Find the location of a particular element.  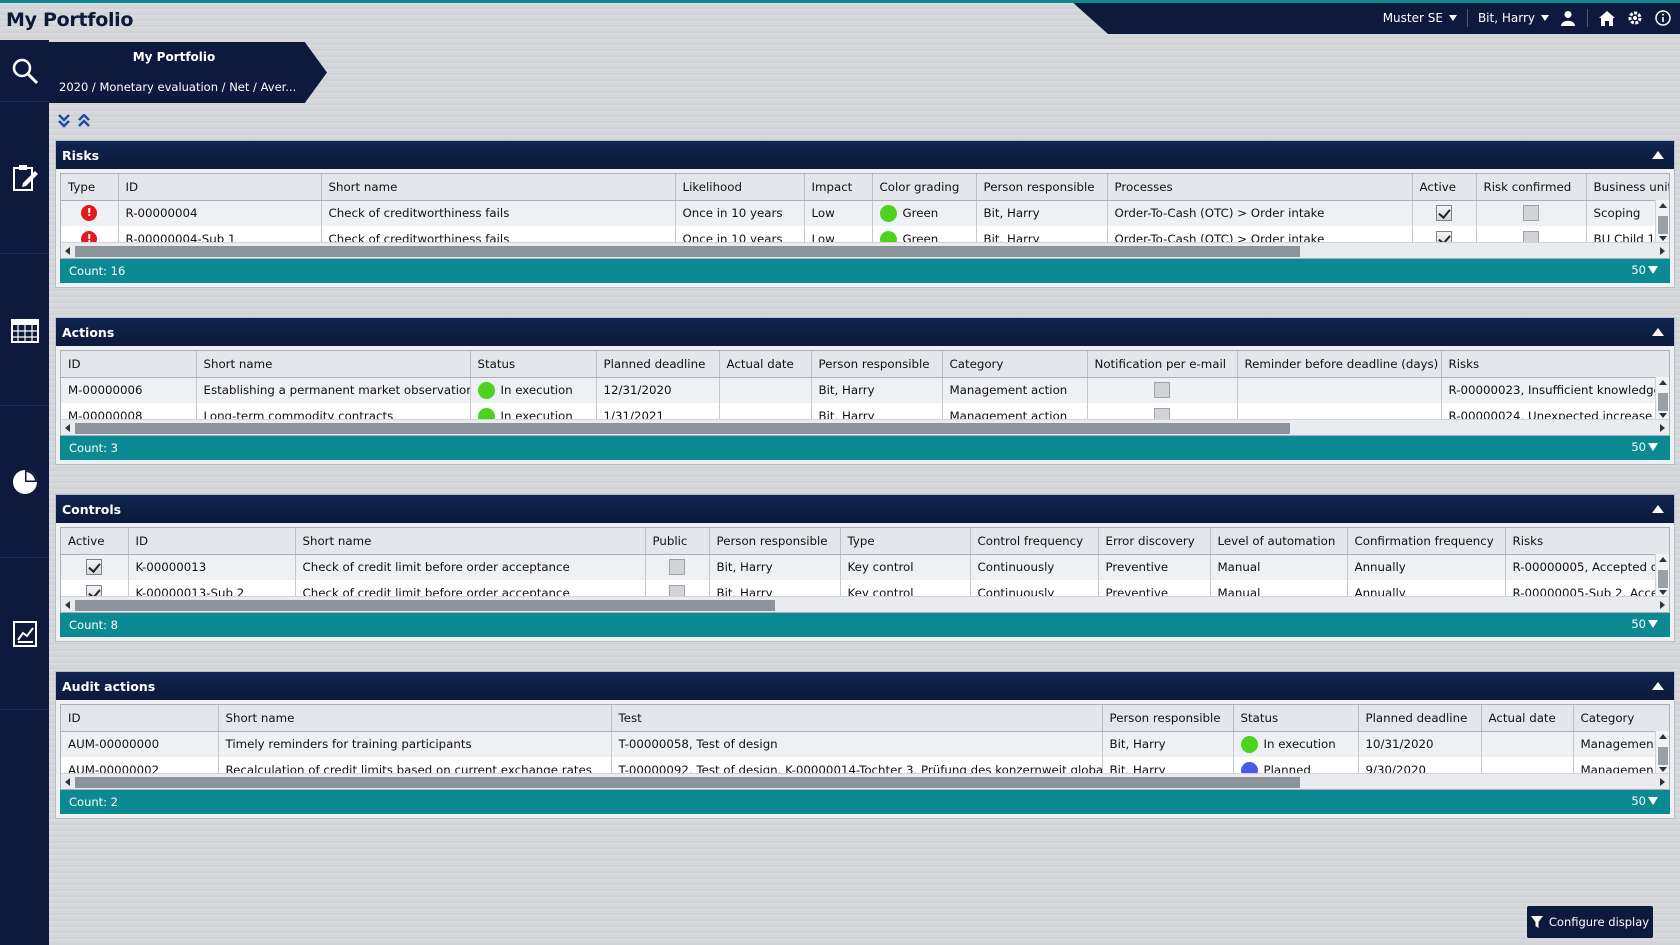

search-button is located at coordinates (24, 71).